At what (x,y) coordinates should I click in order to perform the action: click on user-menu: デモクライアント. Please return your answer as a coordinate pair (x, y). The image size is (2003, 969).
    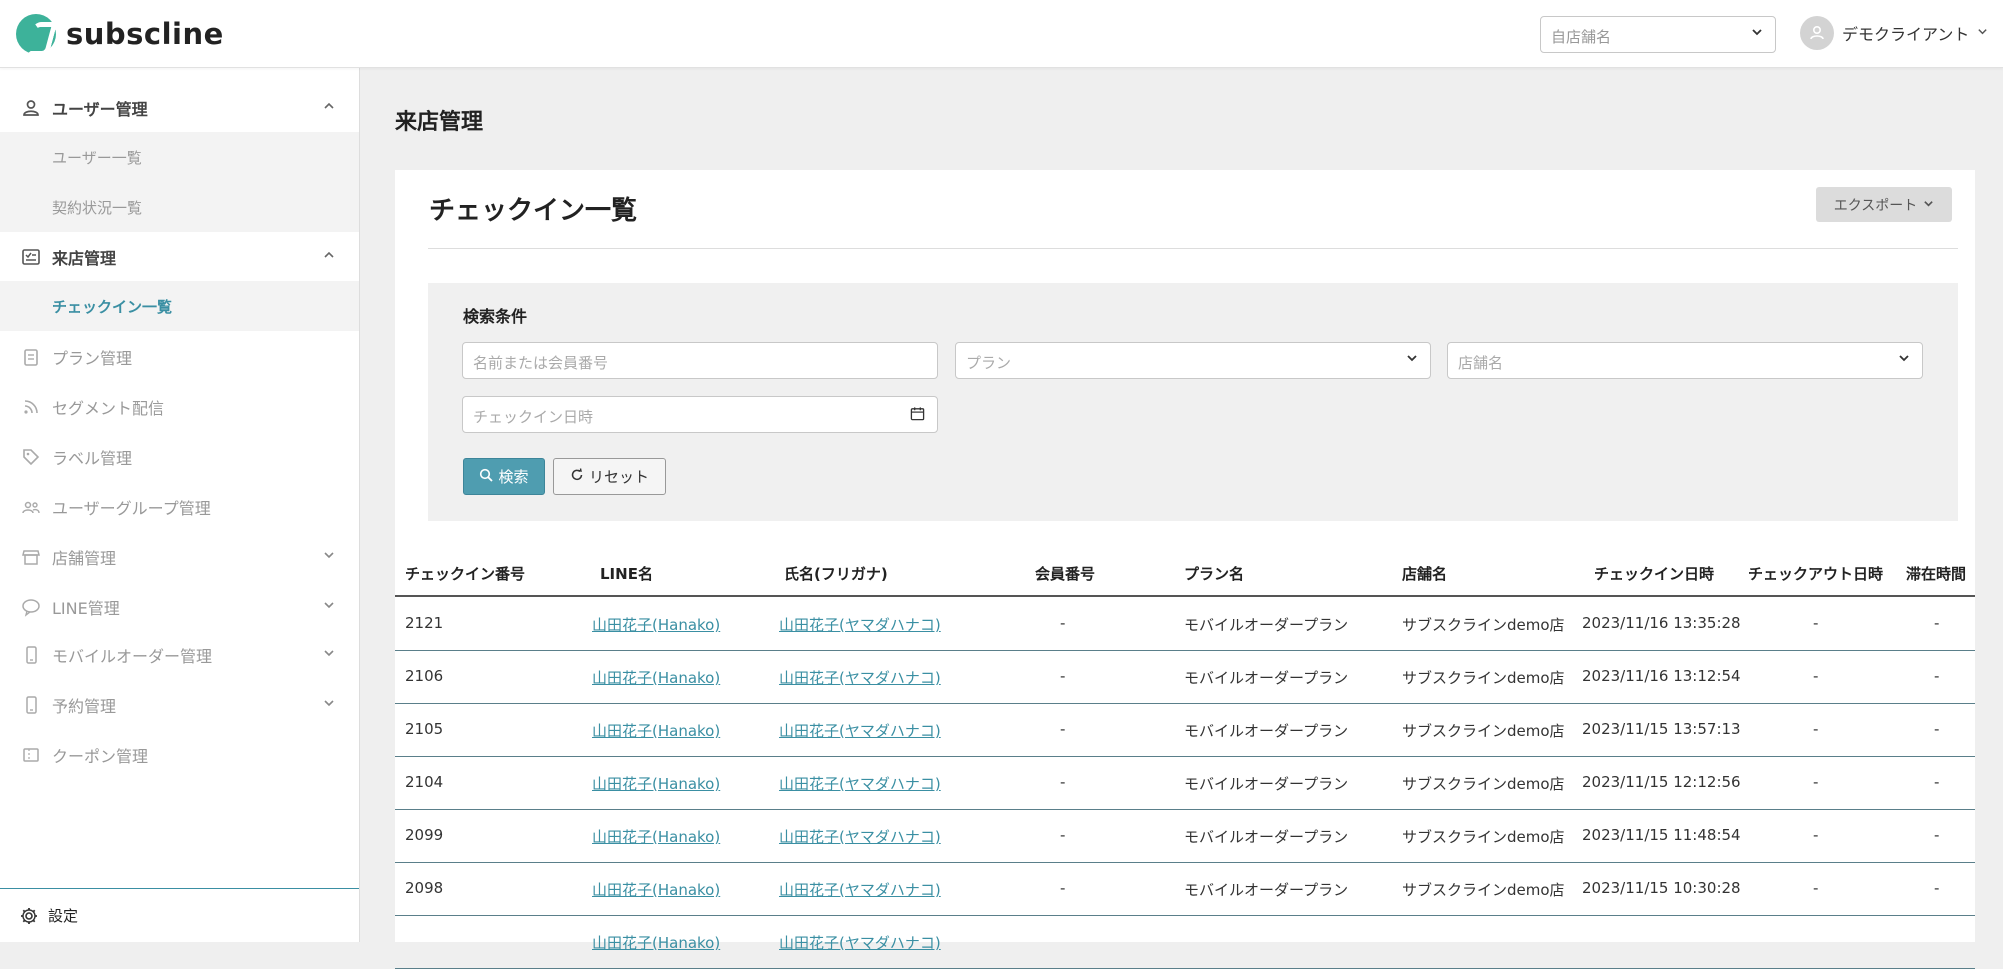
    Looking at the image, I should click on (1894, 33).